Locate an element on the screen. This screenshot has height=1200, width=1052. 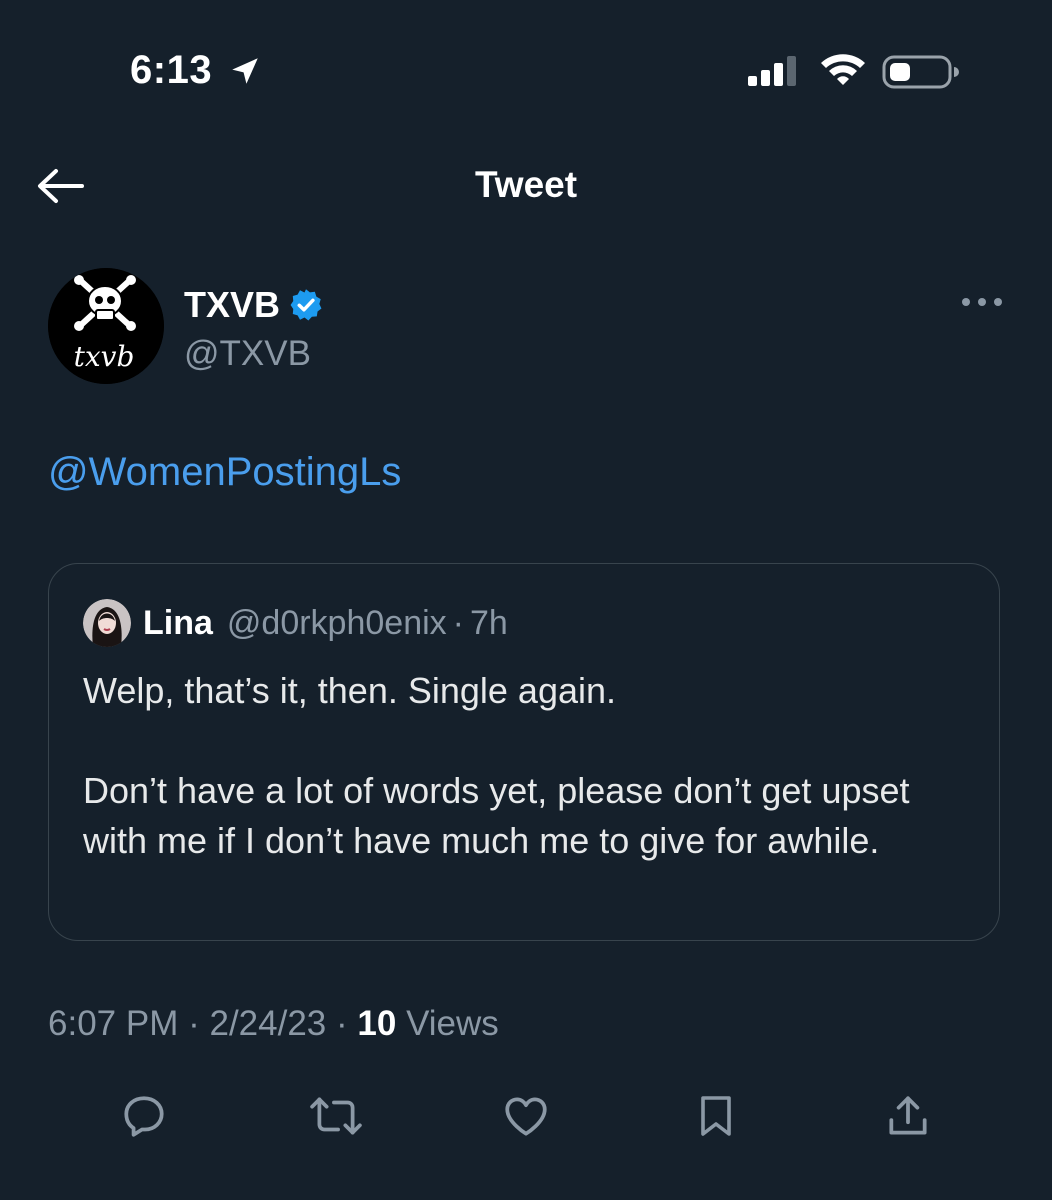
share-icon is located at coordinates (908, 1116).